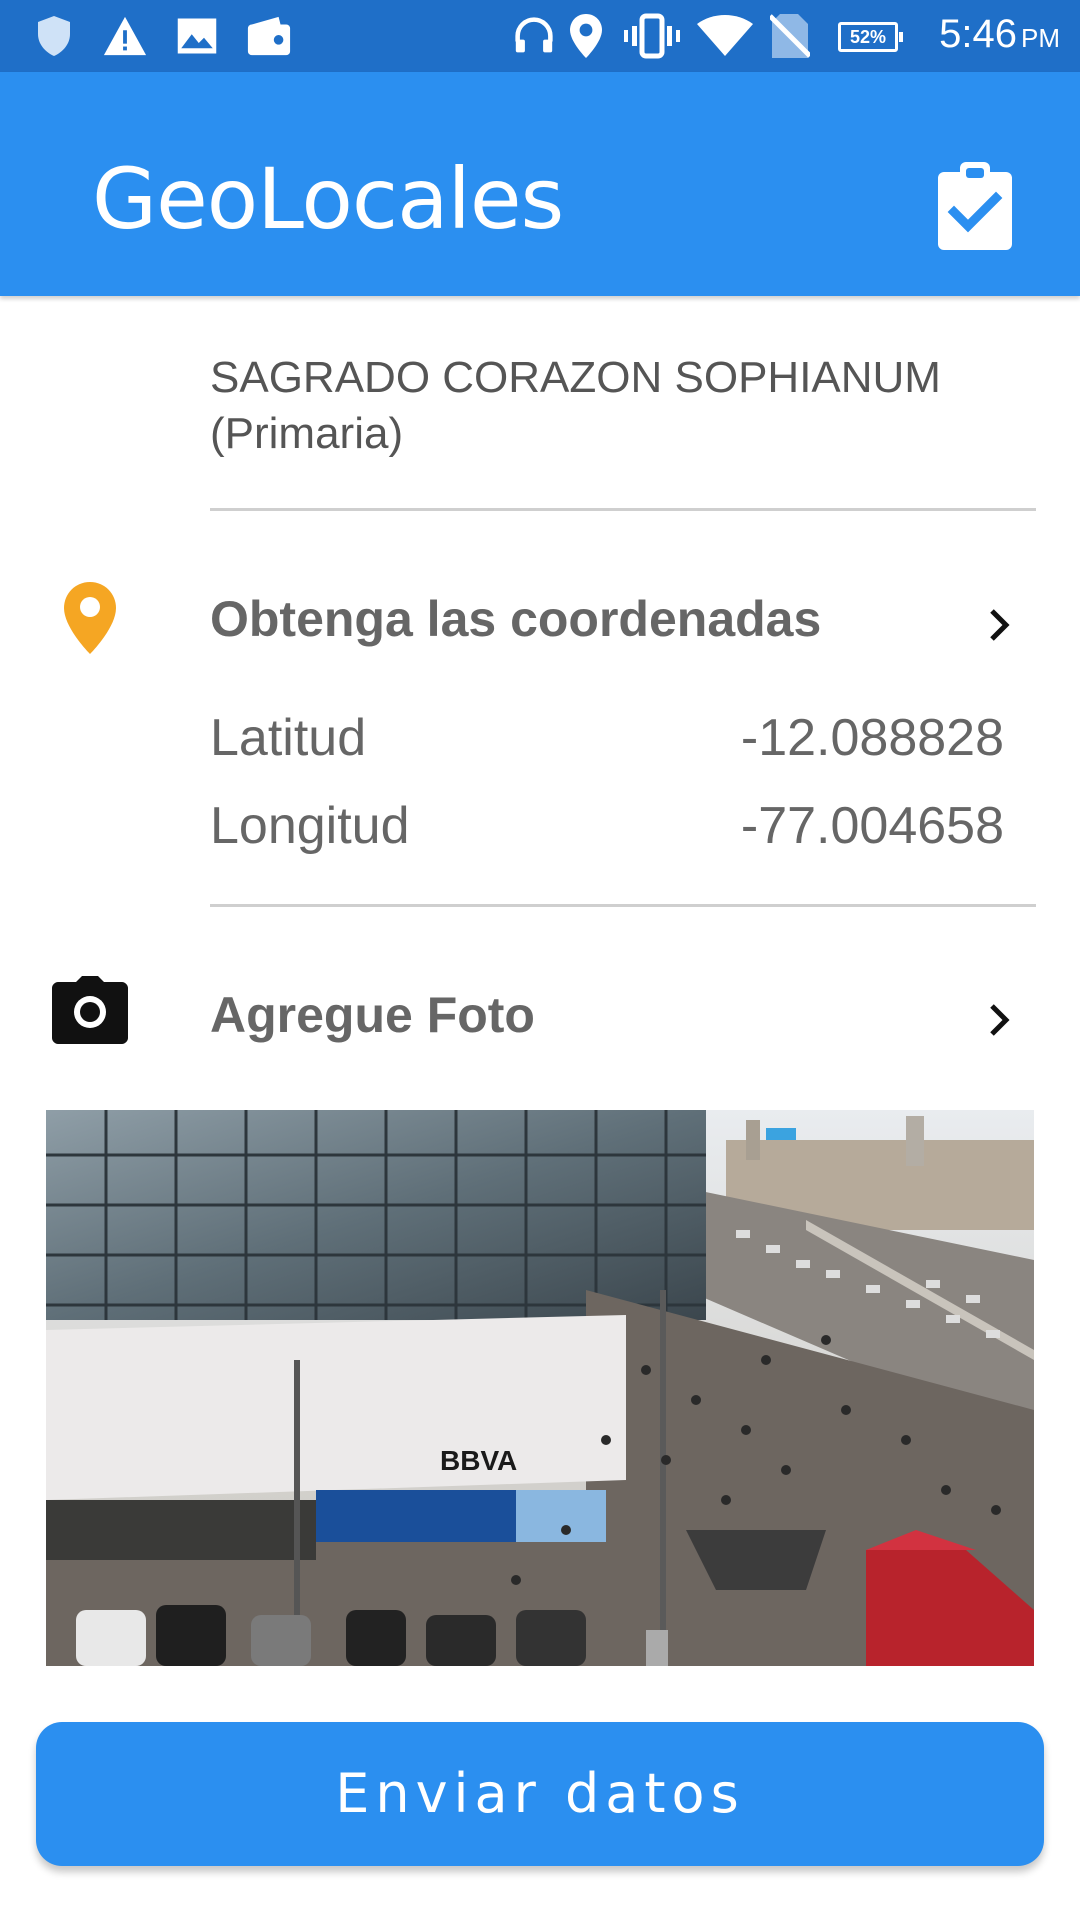  Describe the element at coordinates (288, 738) in the screenshot. I see `latitude-label: Latitud` at that location.